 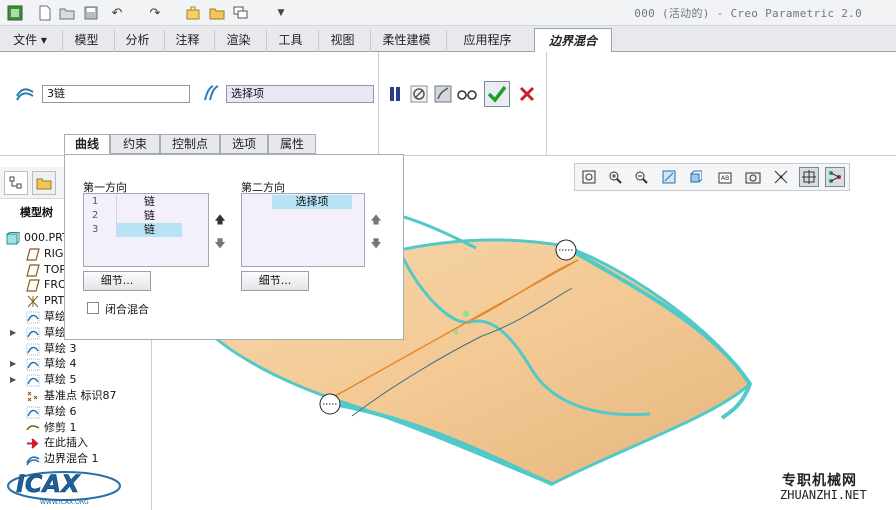 I want to click on tree-item: 修剪 1, so click(x=76, y=428).